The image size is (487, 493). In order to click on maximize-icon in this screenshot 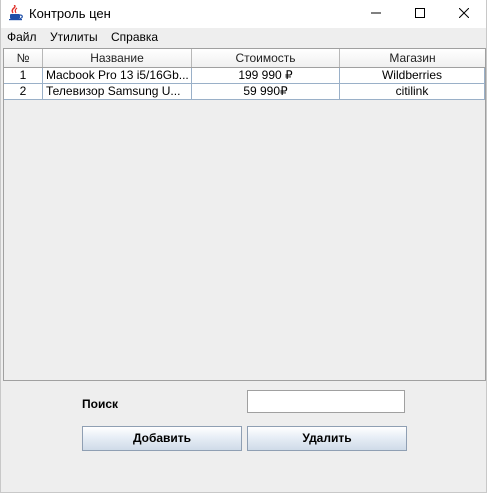, I will do `click(420, 14)`.